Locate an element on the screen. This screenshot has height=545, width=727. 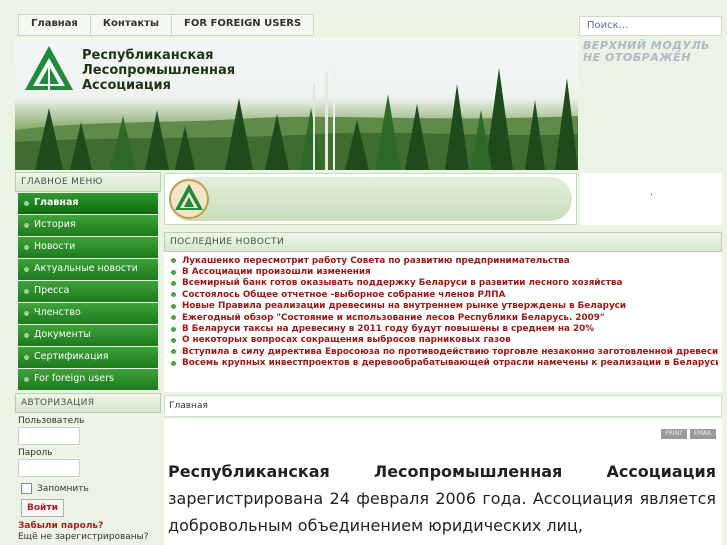
forgot-password-link: Забыли пароль? is located at coordinates (89, 526).